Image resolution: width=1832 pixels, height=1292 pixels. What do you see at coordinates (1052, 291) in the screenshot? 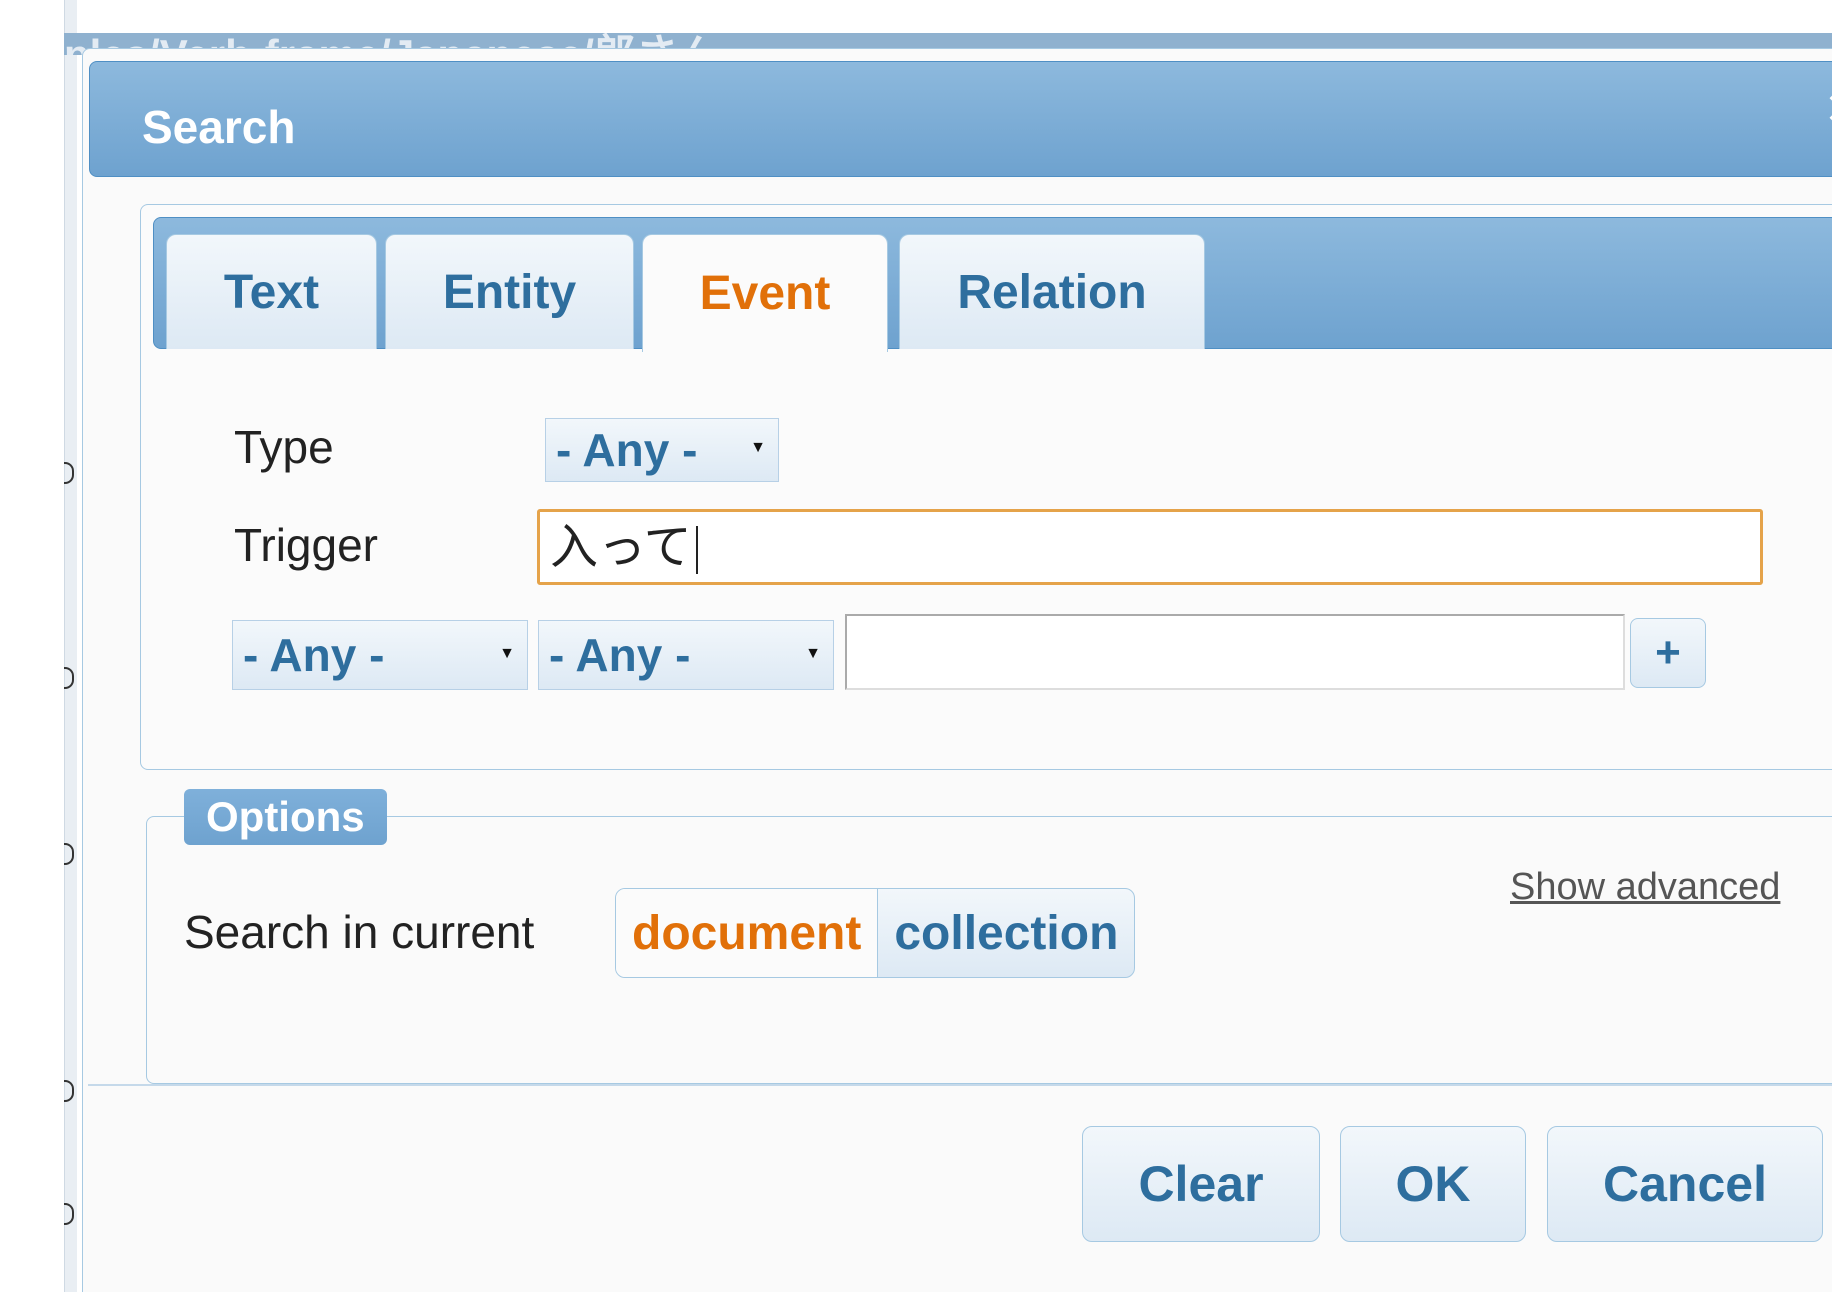
I see `tab-relation: Relation` at bounding box center [1052, 291].